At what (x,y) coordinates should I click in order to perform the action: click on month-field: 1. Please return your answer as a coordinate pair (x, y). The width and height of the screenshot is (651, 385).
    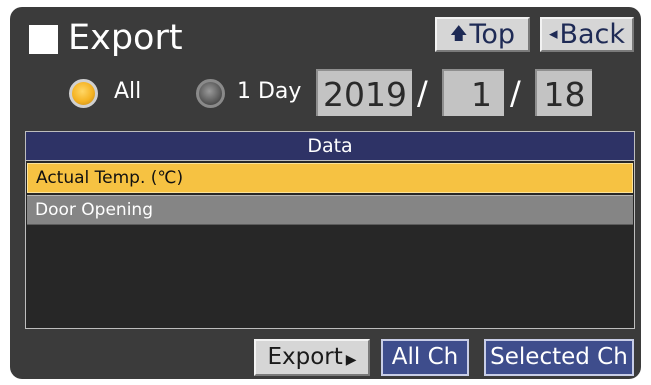
    Looking at the image, I should click on (473, 92).